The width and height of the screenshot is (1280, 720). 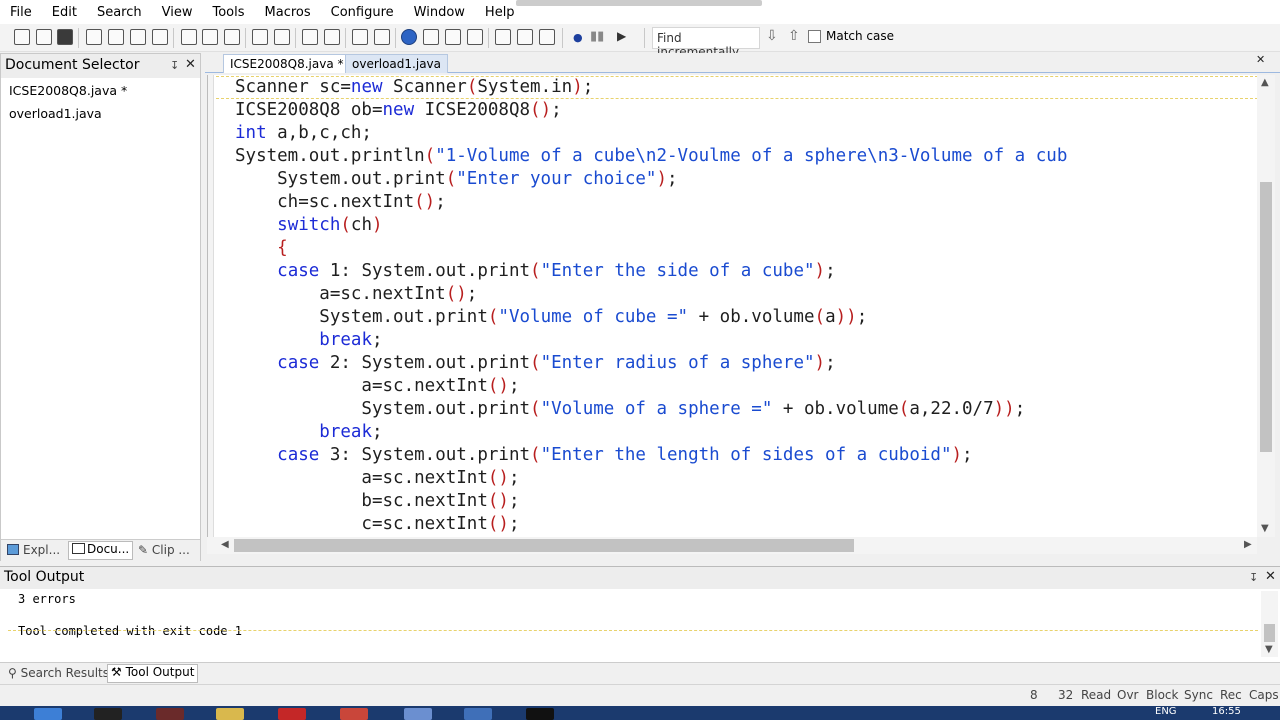 I want to click on copy-icon, so click(x=210, y=37).